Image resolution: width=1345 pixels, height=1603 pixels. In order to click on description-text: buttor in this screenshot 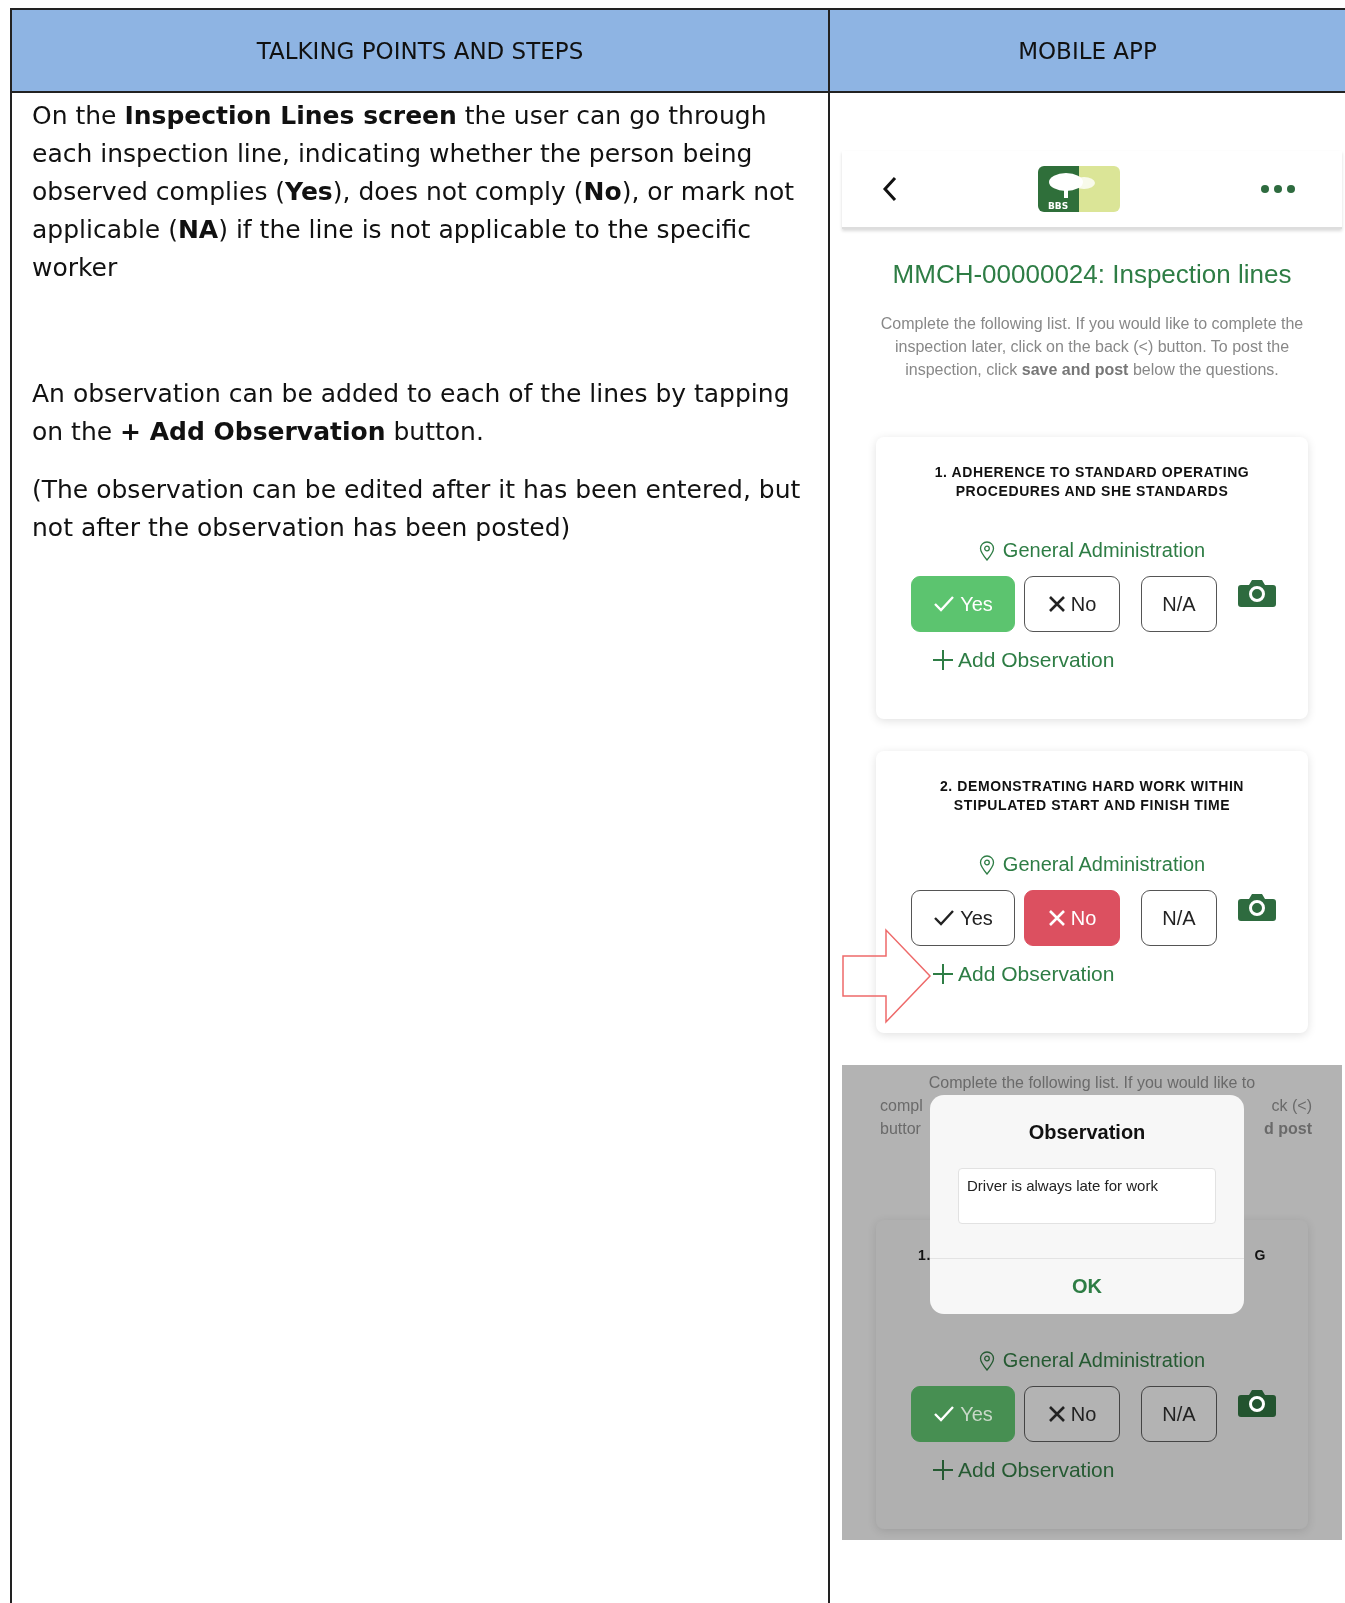, I will do `click(900, 1129)`.